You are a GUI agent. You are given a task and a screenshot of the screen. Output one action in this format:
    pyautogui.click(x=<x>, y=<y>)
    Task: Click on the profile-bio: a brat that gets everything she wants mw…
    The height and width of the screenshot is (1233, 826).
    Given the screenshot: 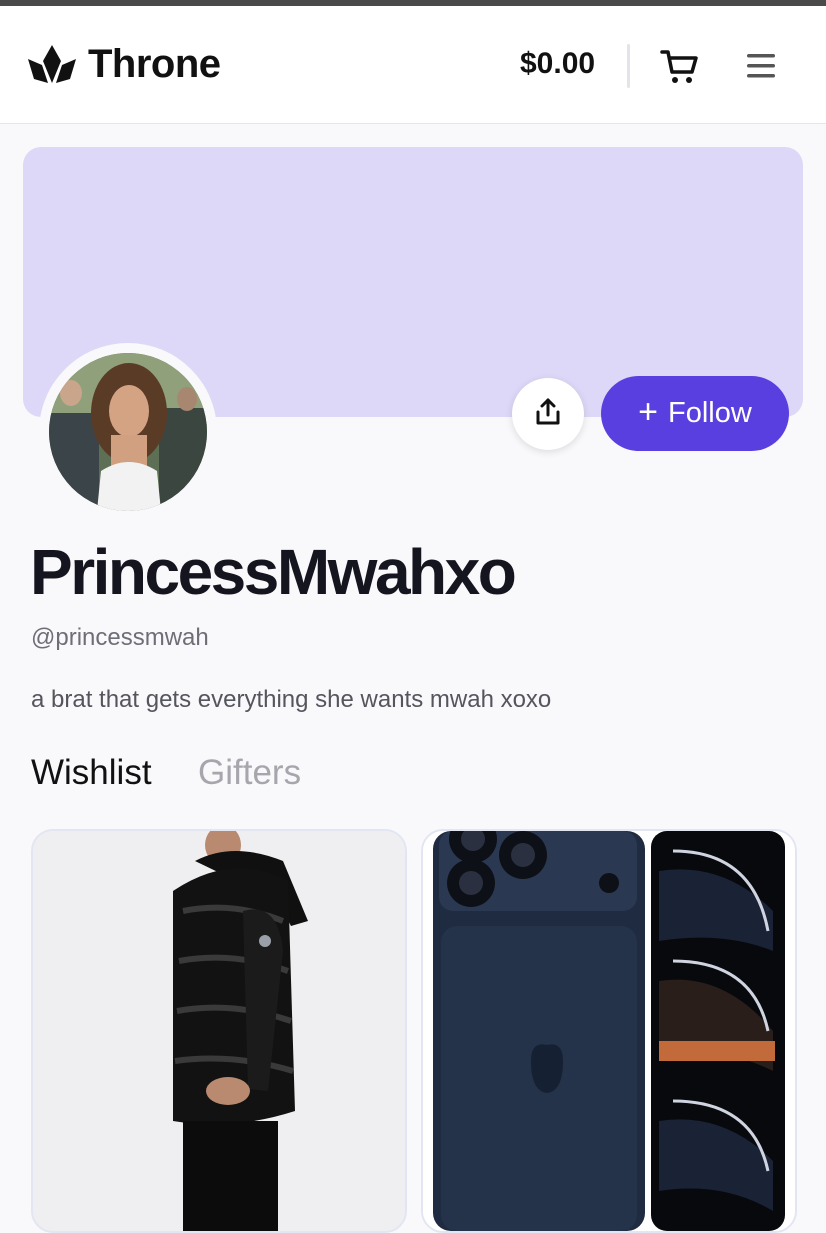 What is the action you would take?
    pyautogui.click(x=291, y=699)
    